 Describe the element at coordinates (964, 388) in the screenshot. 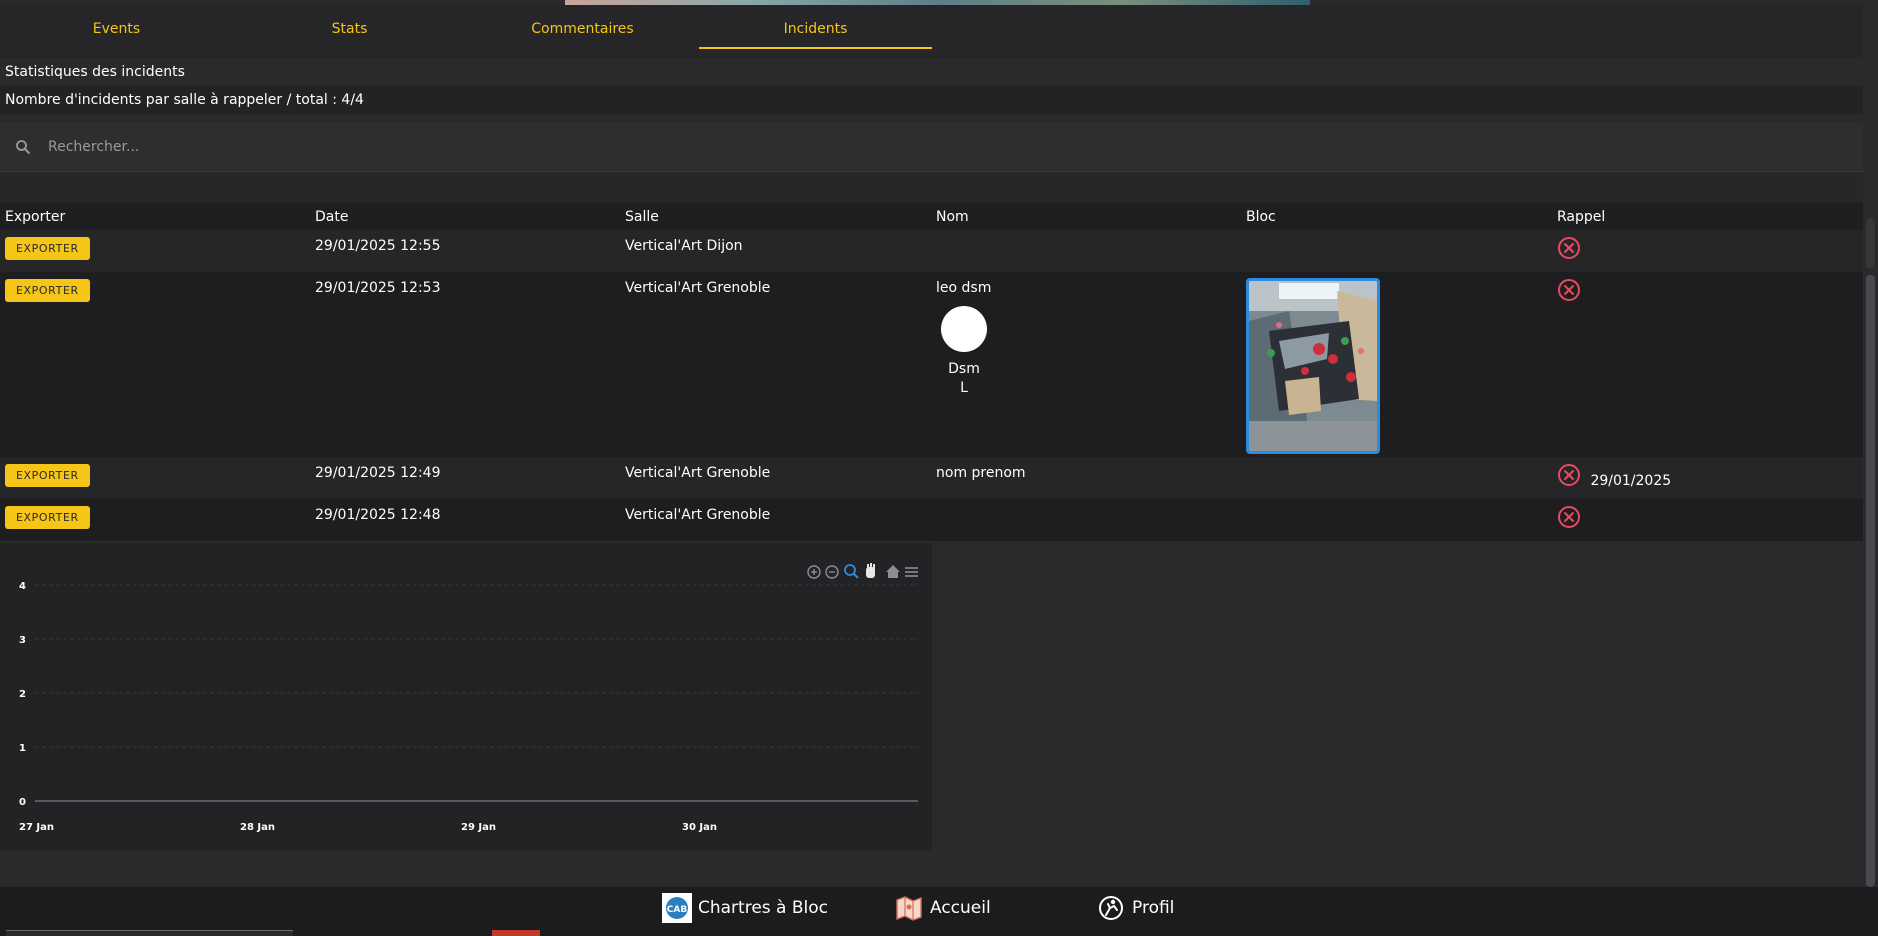

I see `avatar-name-line2: L` at that location.